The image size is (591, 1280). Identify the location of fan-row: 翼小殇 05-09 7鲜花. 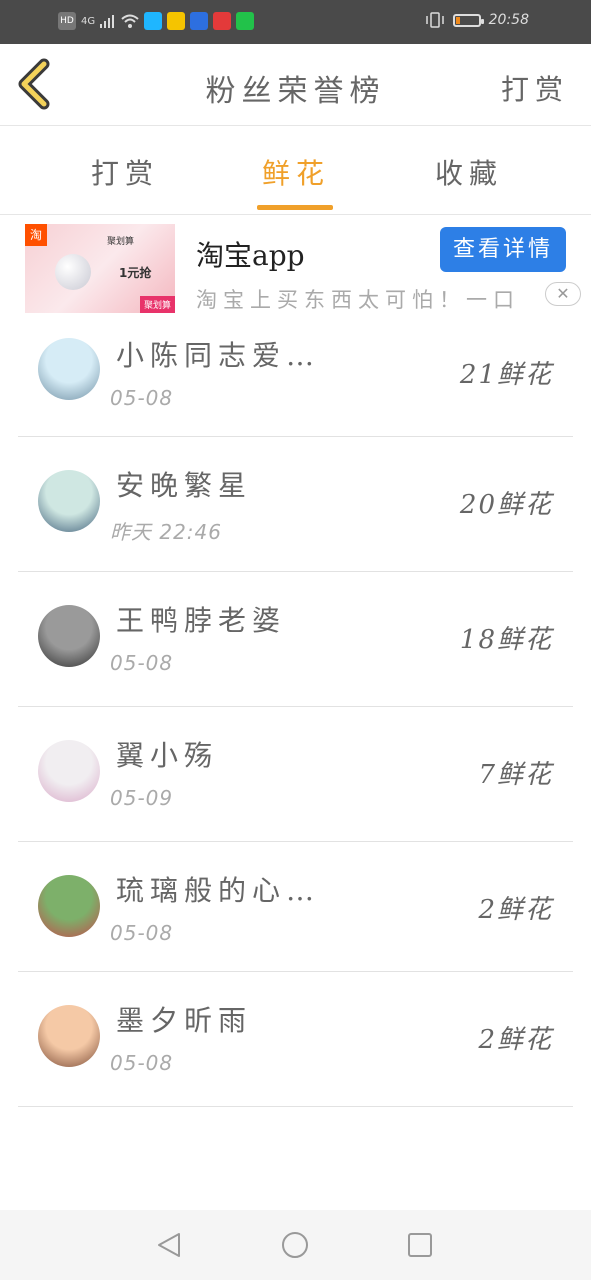
(295, 774).